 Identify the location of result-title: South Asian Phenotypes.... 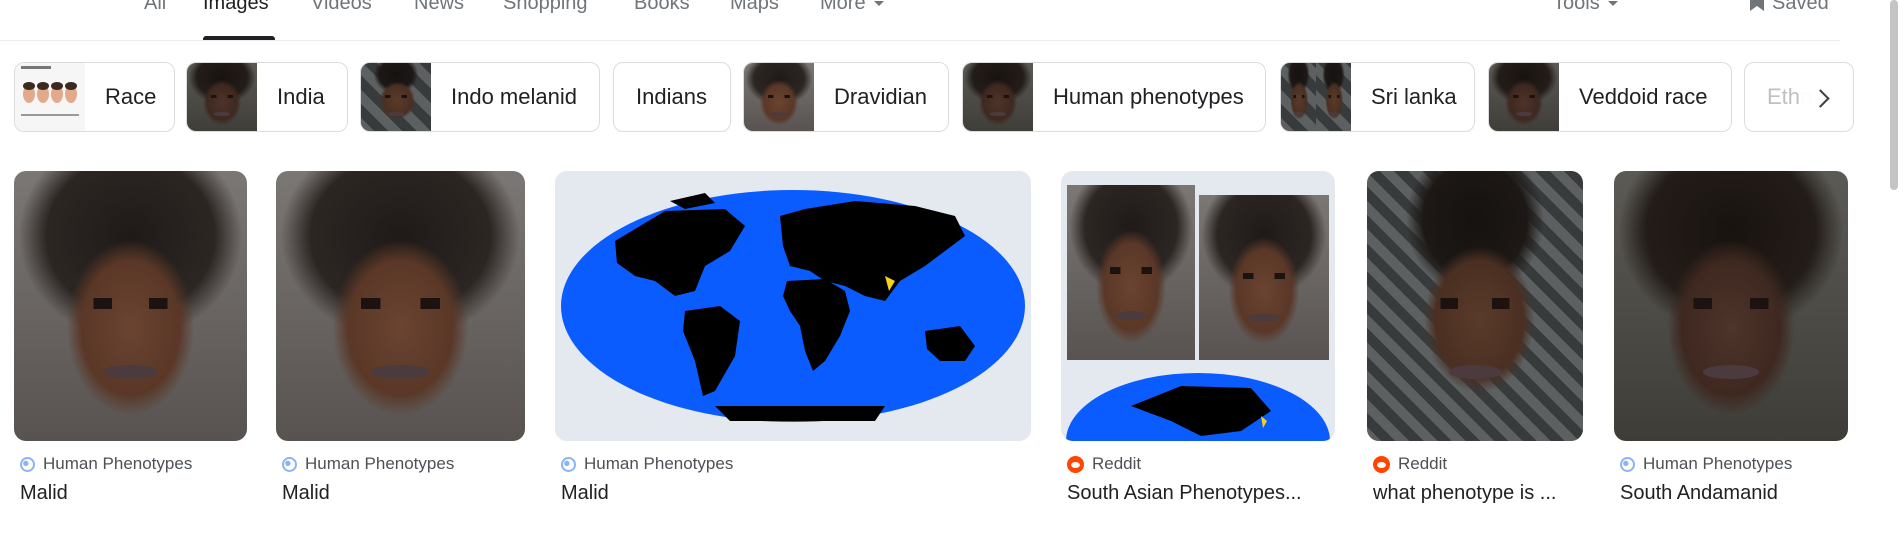
(1199, 493).